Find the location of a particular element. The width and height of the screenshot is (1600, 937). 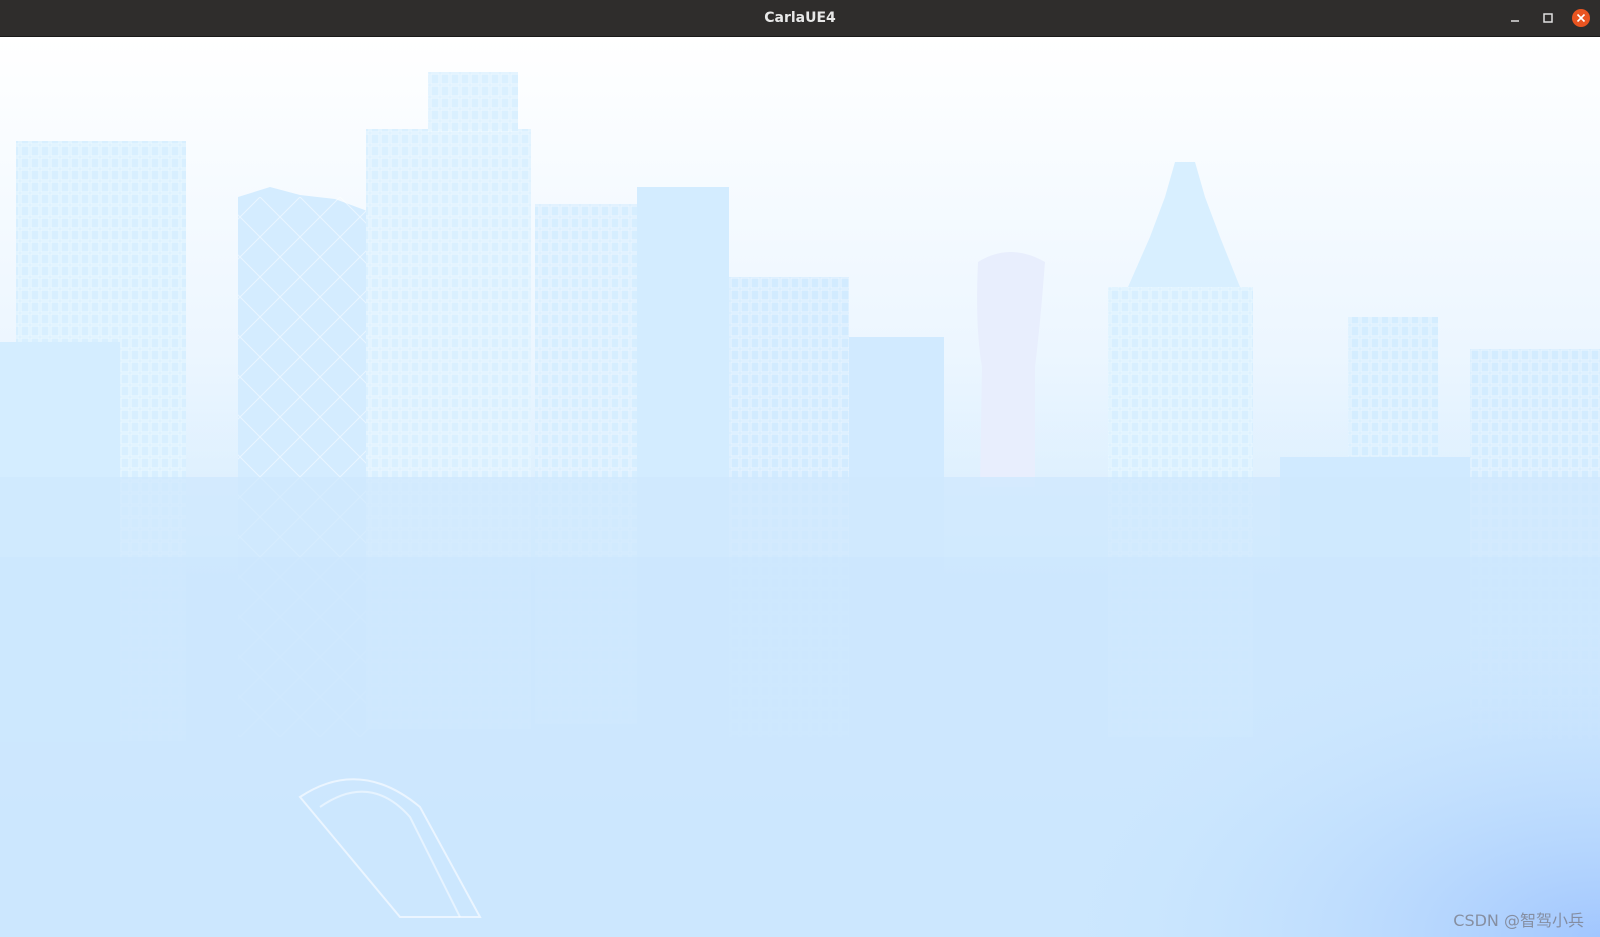

maximize-icon is located at coordinates (1548, 18).